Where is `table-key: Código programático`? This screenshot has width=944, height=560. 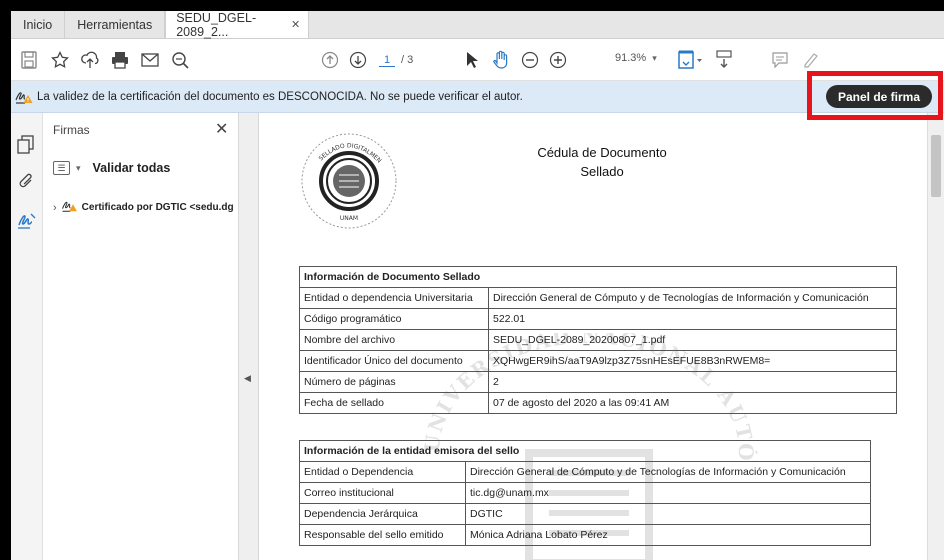 table-key: Código programático is located at coordinates (394, 319).